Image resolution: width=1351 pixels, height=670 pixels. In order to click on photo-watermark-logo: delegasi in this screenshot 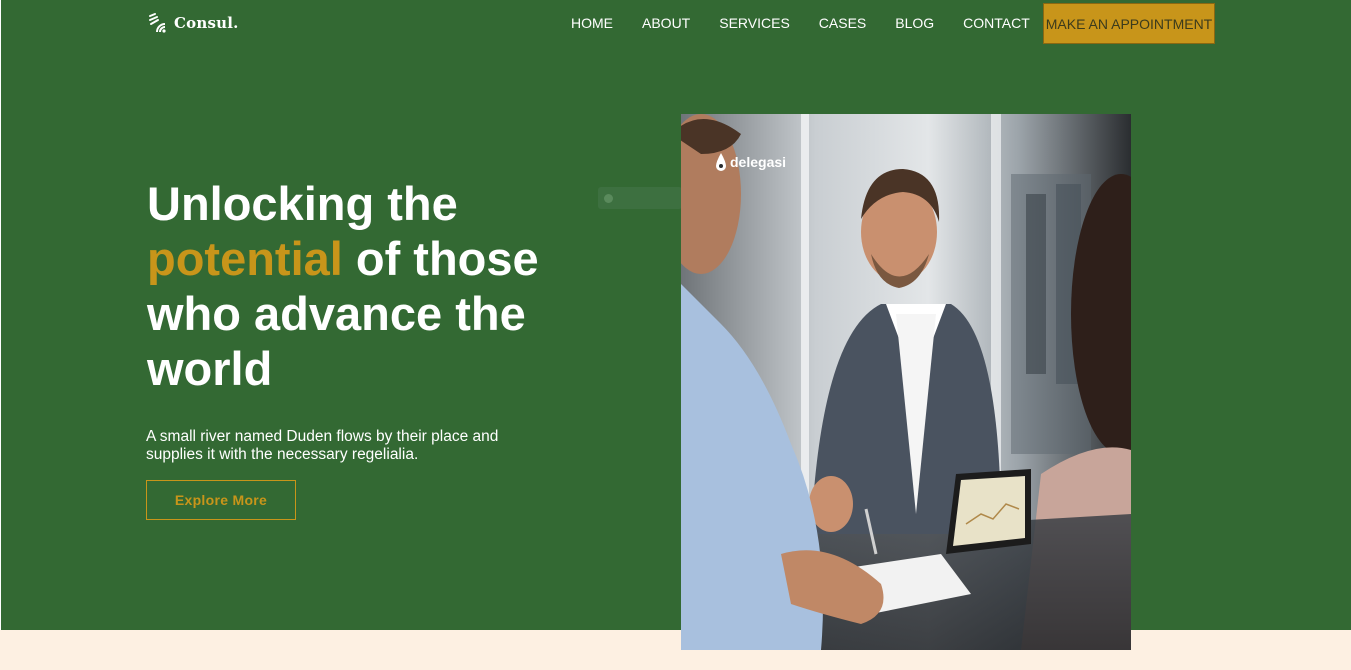, I will do `click(750, 162)`.